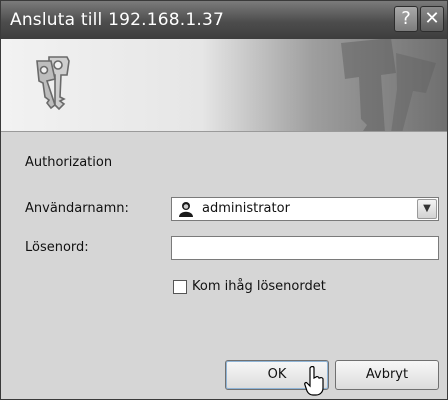 The width and height of the screenshot is (448, 400). Describe the element at coordinates (406, 19) in the screenshot. I see `help-button: ?` at that location.